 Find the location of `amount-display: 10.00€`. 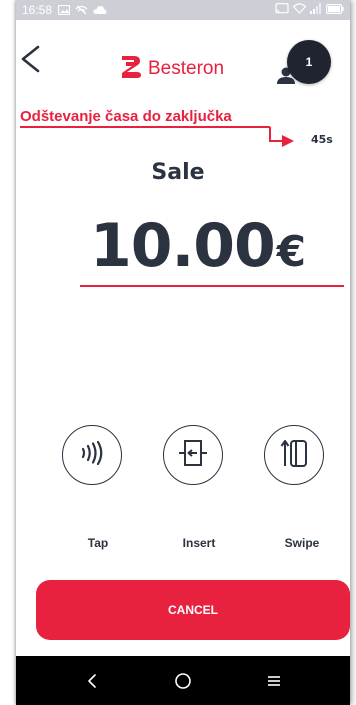

amount-display: 10.00€ is located at coordinates (198, 249).